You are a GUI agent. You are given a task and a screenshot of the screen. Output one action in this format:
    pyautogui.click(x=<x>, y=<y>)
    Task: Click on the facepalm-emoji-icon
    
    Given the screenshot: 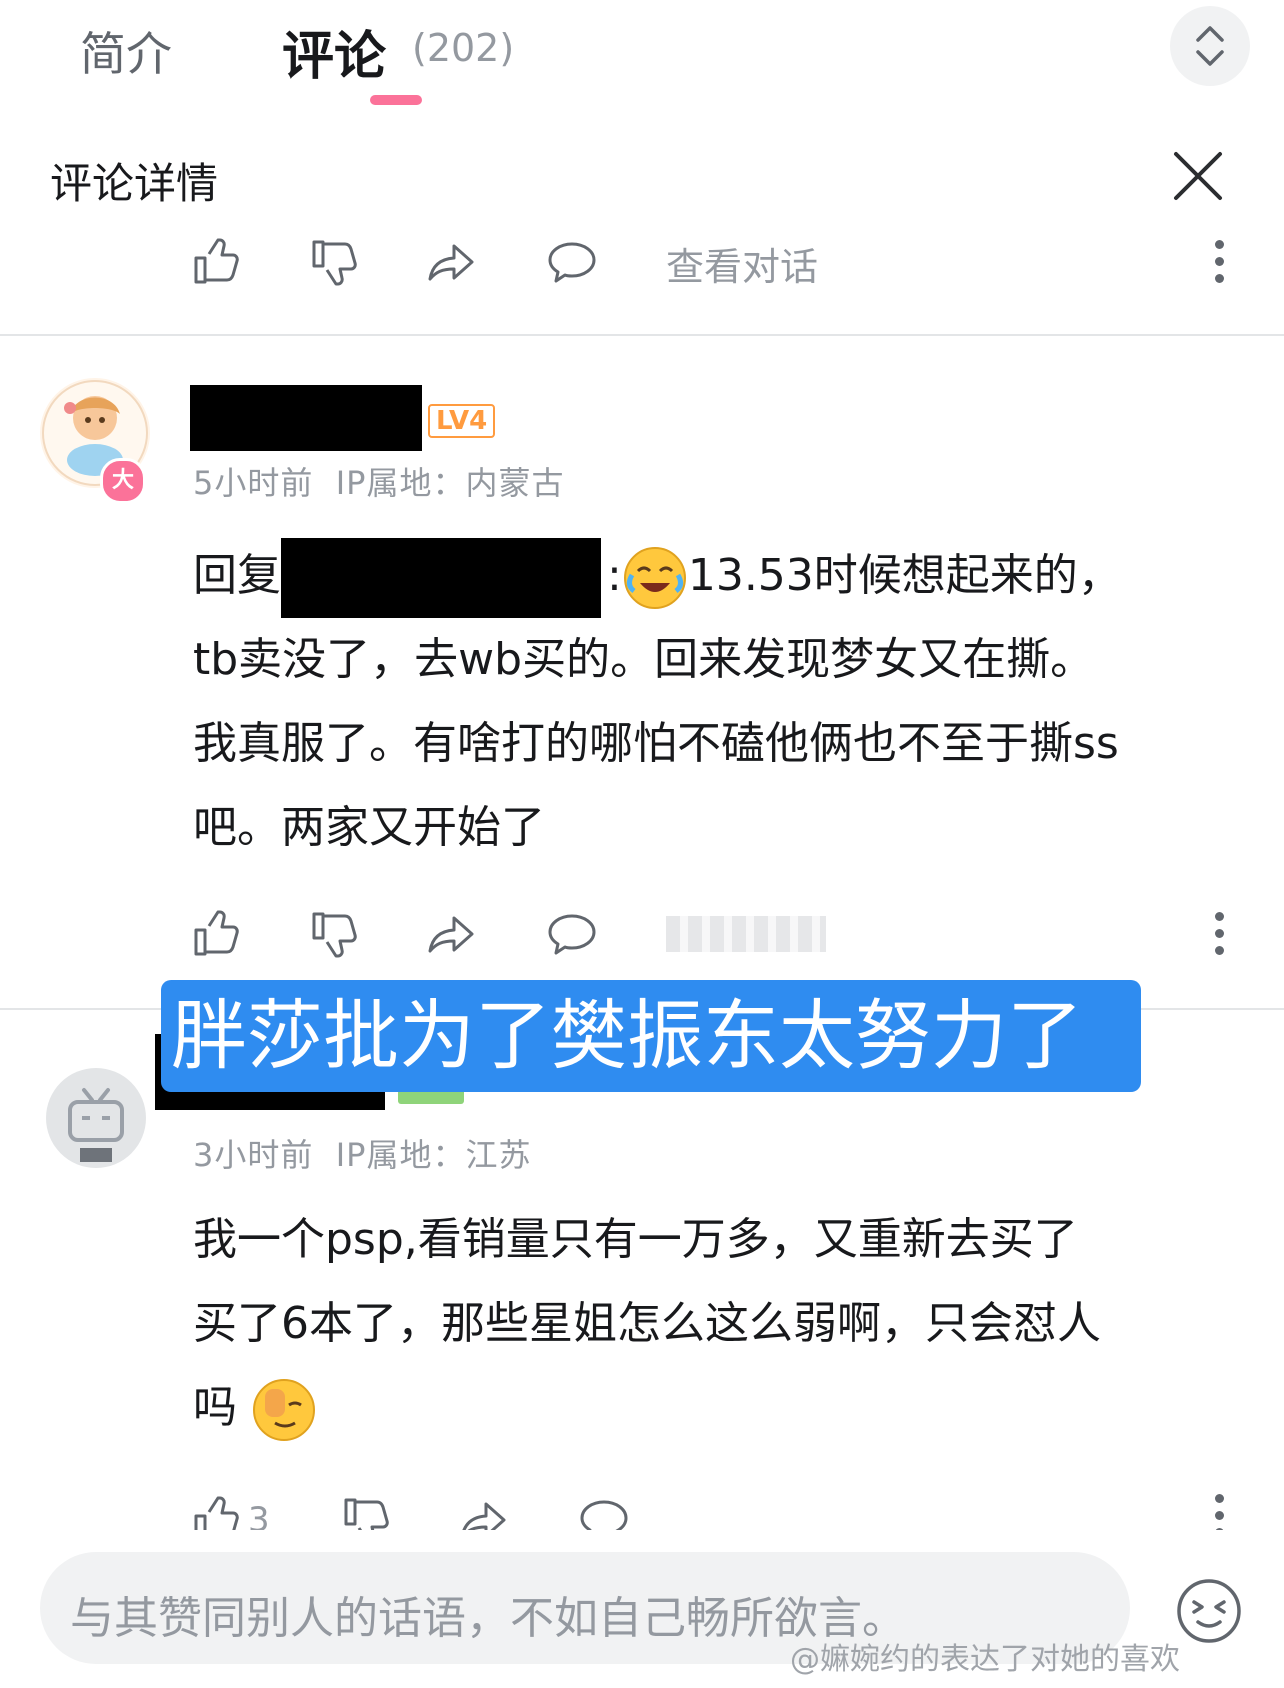 What is the action you would take?
    pyautogui.click(x=284, y=1410)
    